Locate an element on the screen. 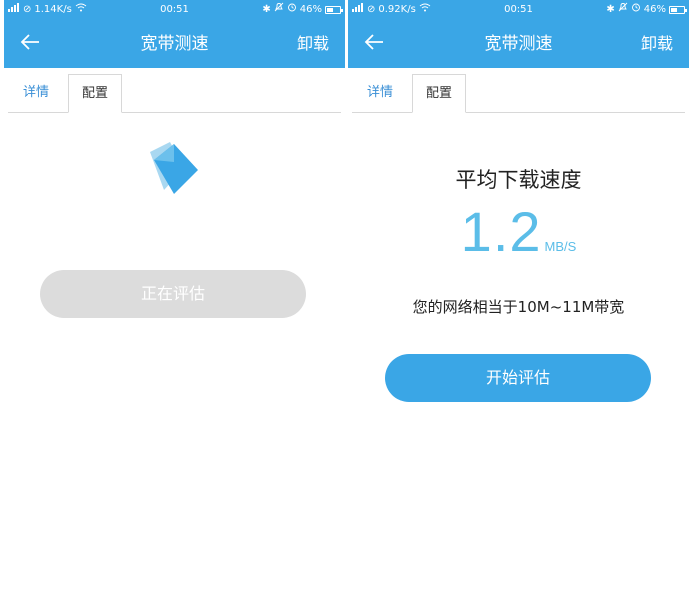 This screenshot has width=692, height=613. loading-icon is located at coordinates (174, 170).